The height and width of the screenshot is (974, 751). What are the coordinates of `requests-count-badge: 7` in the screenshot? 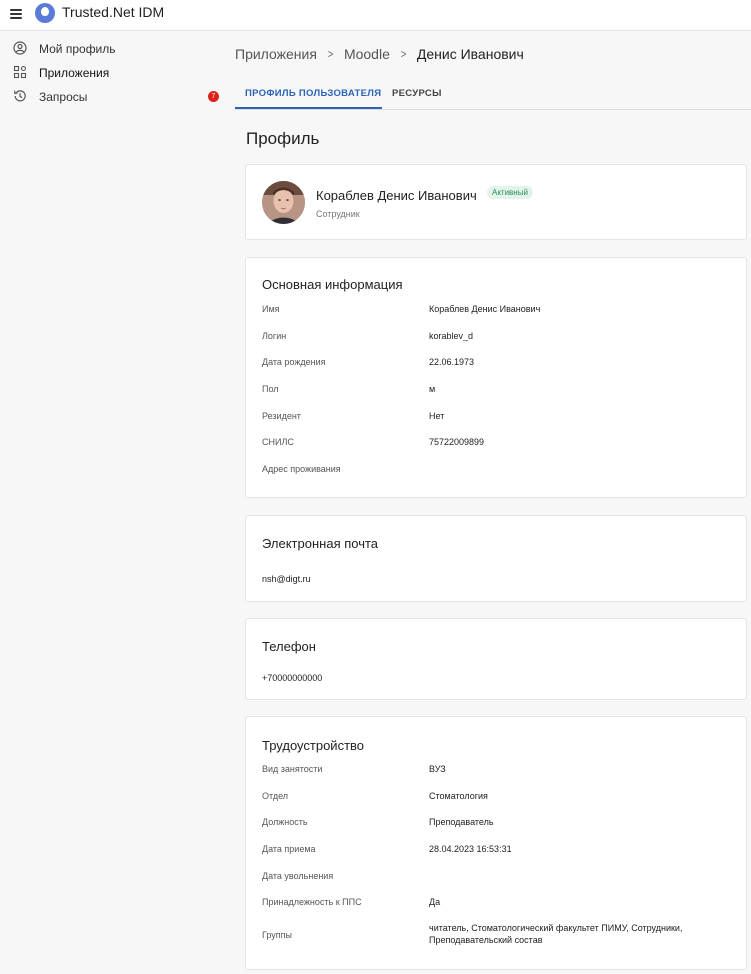 It's located at (213, 96).